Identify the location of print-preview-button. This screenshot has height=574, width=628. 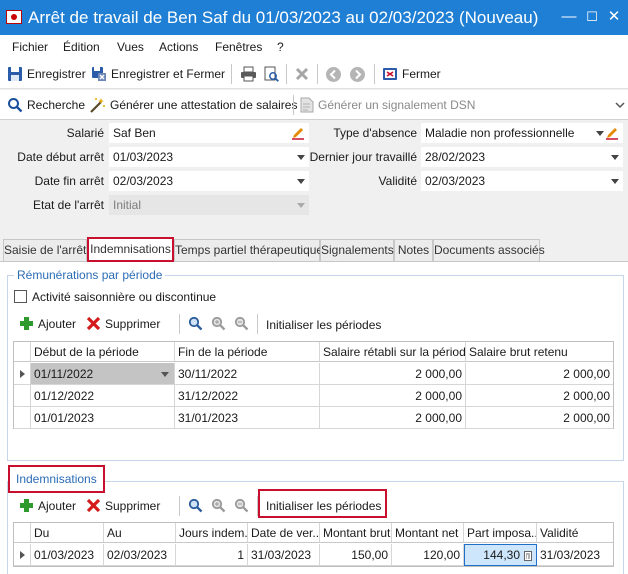
(271, 74).